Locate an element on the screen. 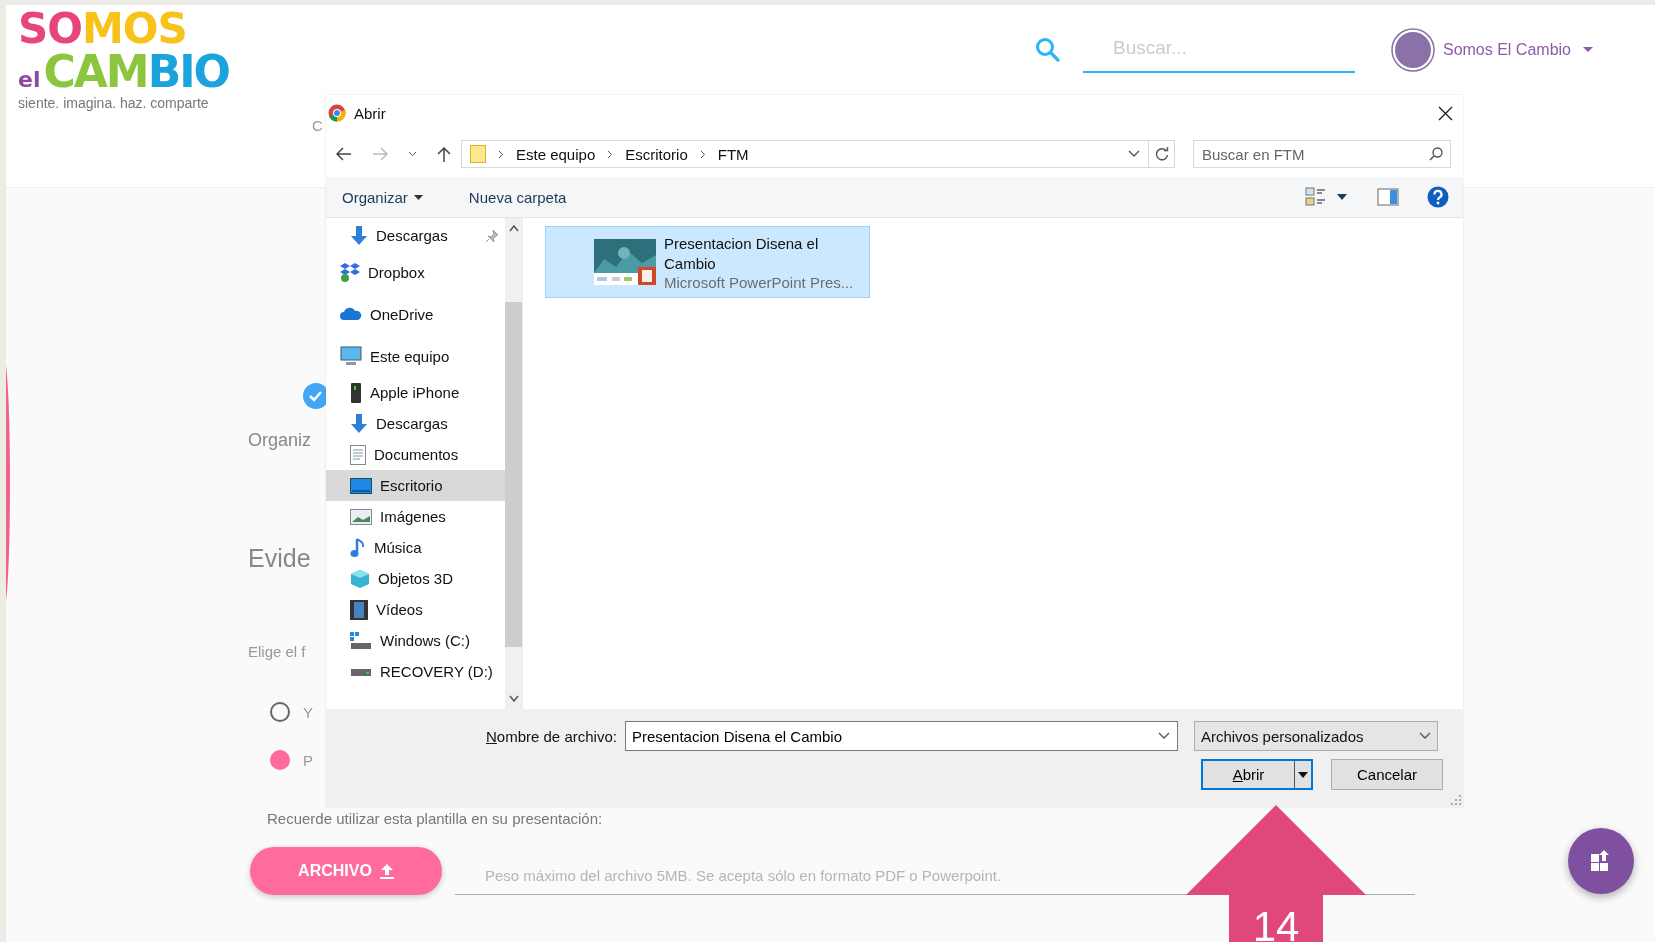 Image resolution: width=1655 pixels, height=942 pixels. breadcrumb: Este equipo is located at coordinates (556, 154).